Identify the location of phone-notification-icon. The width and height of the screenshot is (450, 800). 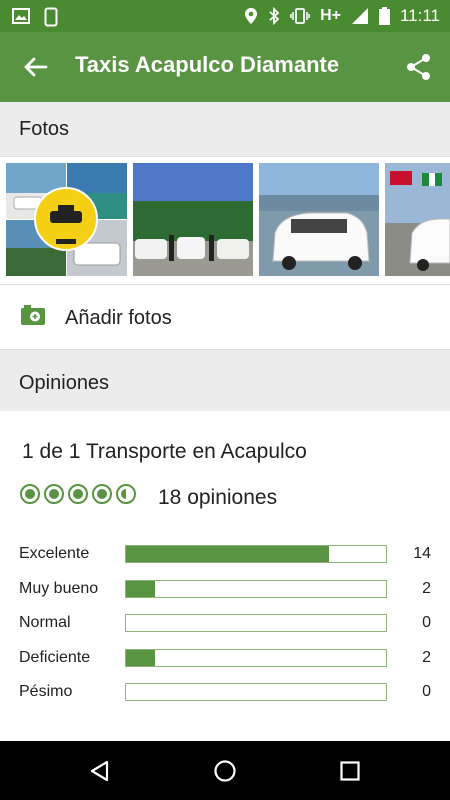
(51, 17).